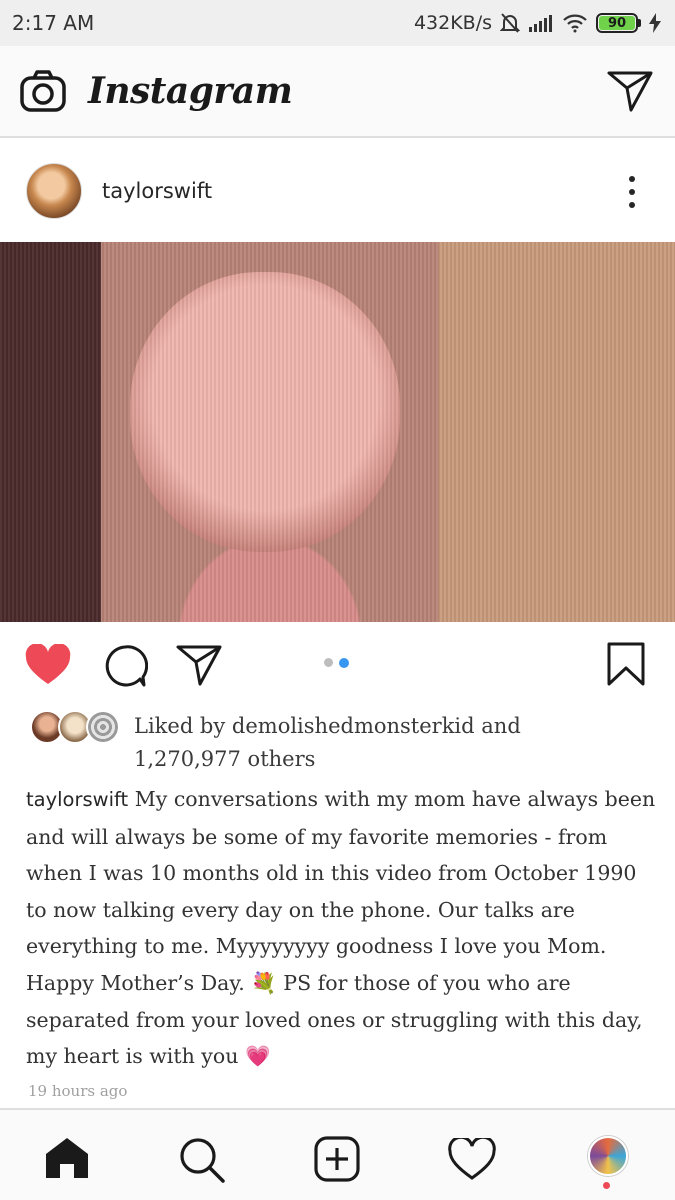 The image size is (675, 1200). I want to click on bookmark-icon, so click(626, 664).